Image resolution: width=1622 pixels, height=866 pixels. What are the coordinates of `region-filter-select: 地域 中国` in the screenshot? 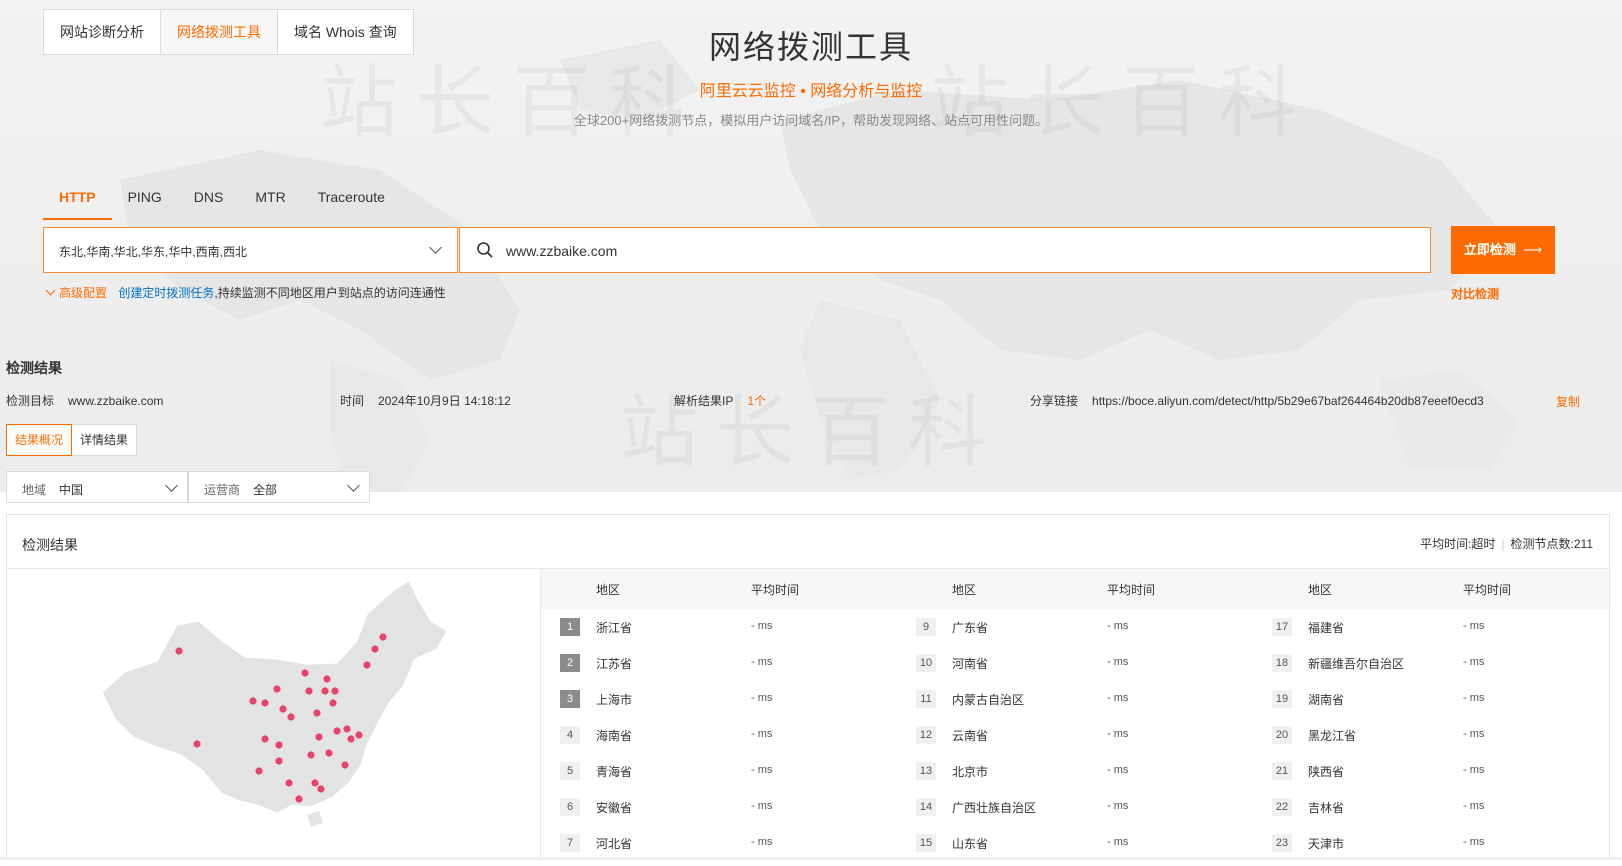 It's located at (97, 487).